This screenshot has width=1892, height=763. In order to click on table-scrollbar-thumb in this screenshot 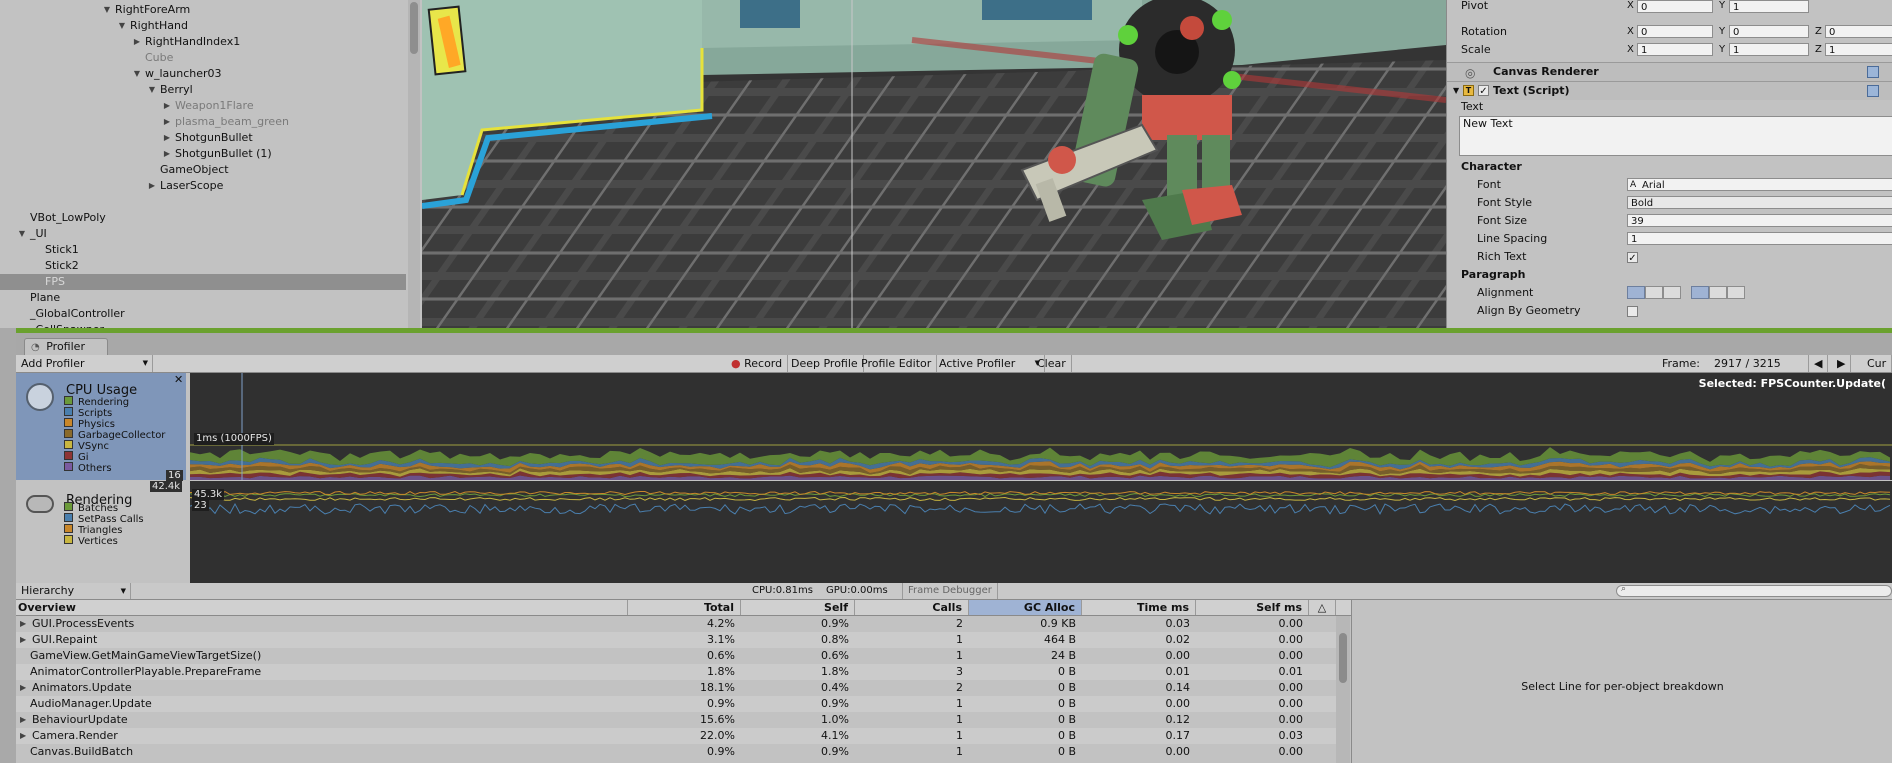, I will do `click(1343, 658)`.